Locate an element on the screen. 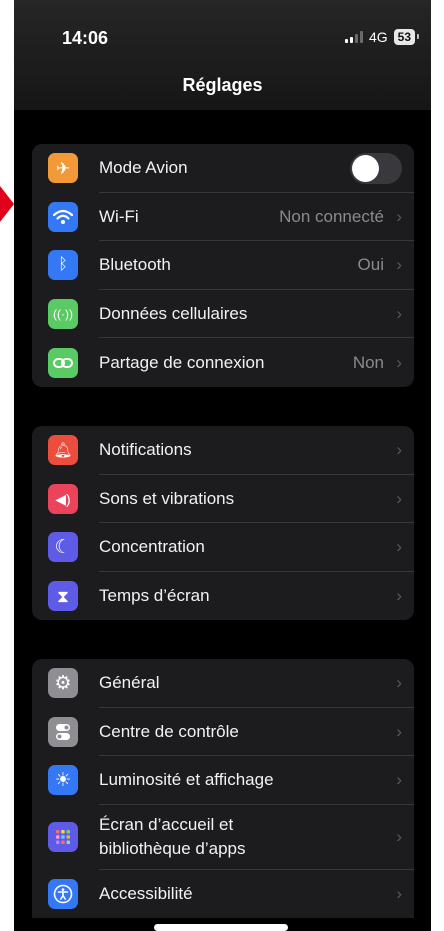 Image resolution: width=444 pixels, height=931 pixels. accessibility-icon is located at coordinates (63, 894).